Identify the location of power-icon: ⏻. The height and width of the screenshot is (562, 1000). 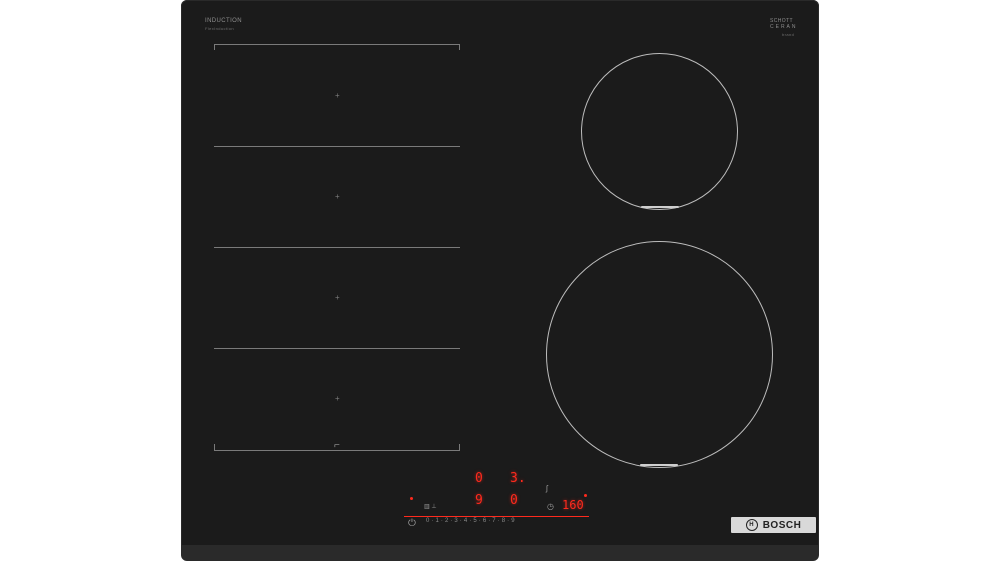
(412, 524).